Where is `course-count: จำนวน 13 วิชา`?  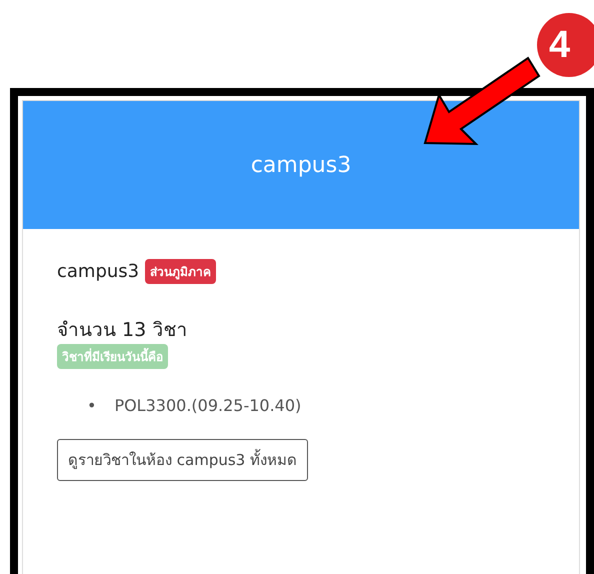
course-count: จำนวน 13 วิชา is located at coordinates (122, 330).